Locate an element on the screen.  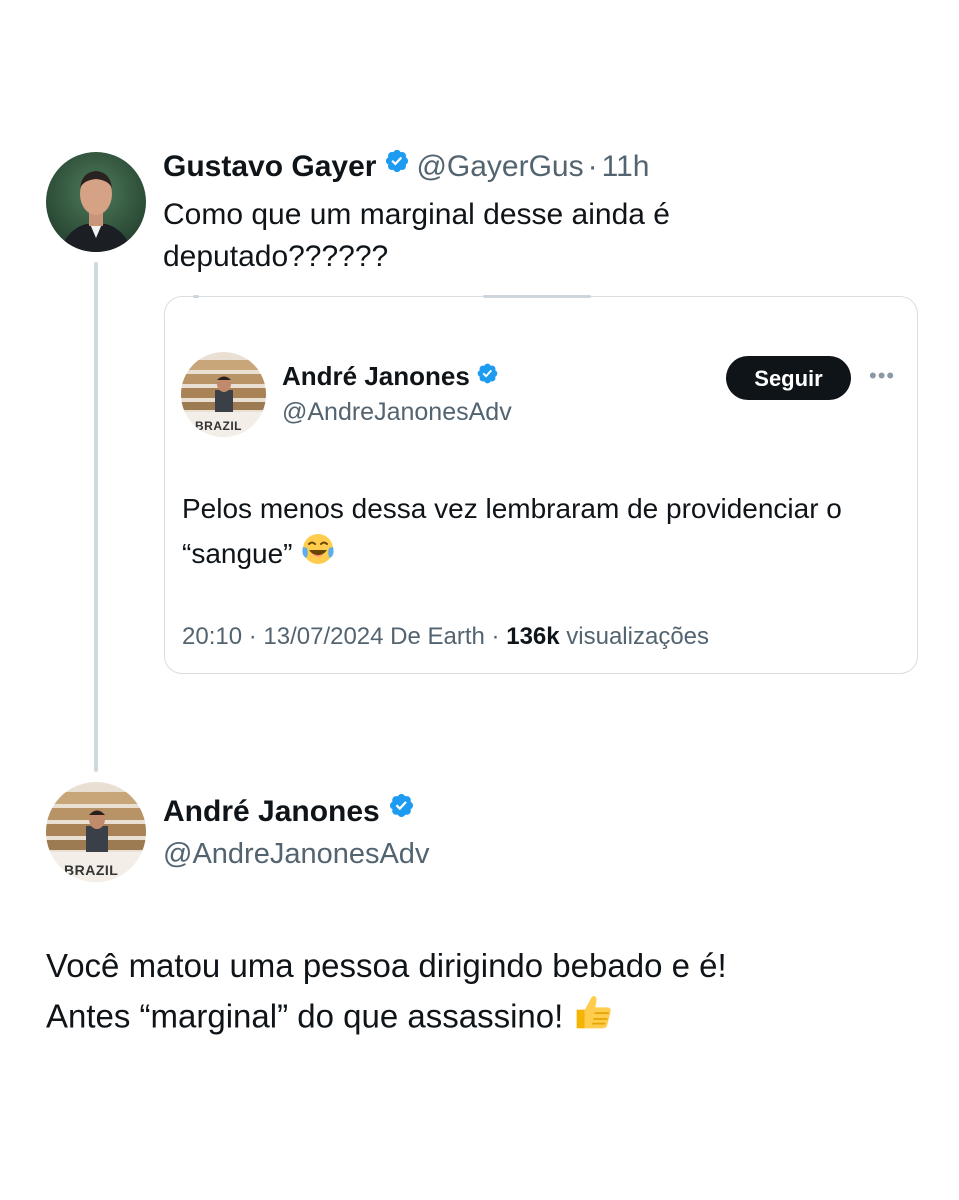
quoted-author-name: André Janones is located at coordinates (376, 376).